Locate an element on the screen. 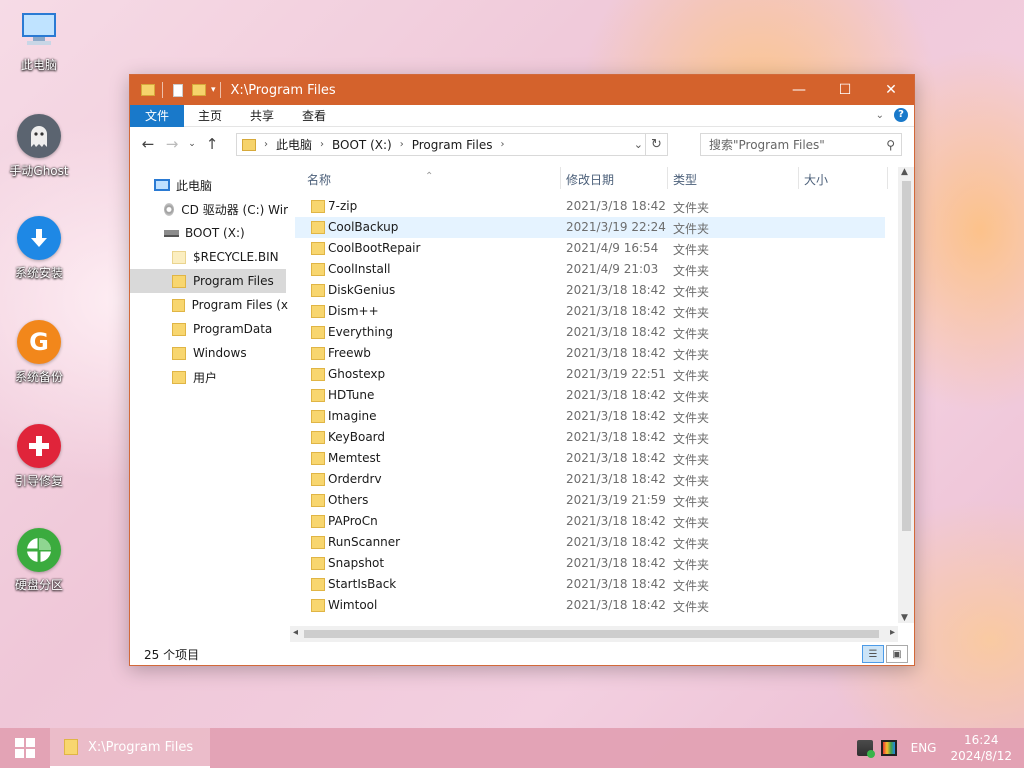 Image resolution: width=1024 pixels, height=768 pixels. breadcrumb-this-pc: 此电脑 is located at coordinates (294, 144).